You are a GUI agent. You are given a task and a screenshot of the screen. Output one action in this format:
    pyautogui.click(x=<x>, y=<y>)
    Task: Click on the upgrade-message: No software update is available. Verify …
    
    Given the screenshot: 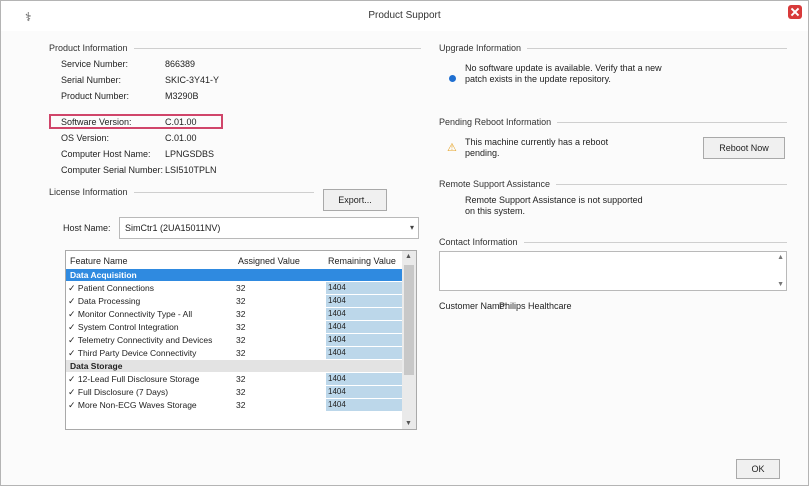 What is the action you would take?
    pyautogui.click(x=563, y=73)
    